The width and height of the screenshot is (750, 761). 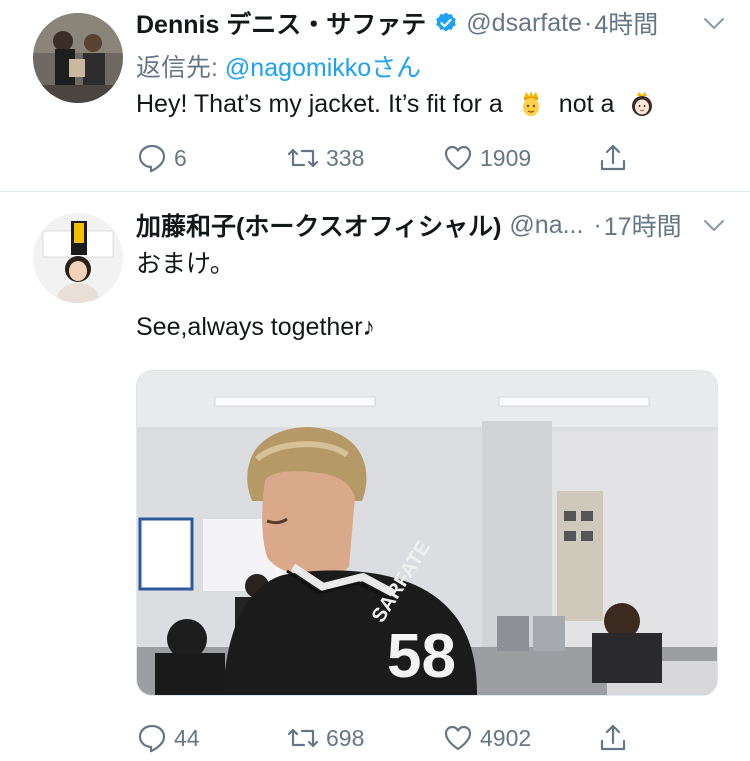 What do you see at coordinates (180, 157) in the screenshot?
I see `reply-count: 6` at bounding box center [180, 157].